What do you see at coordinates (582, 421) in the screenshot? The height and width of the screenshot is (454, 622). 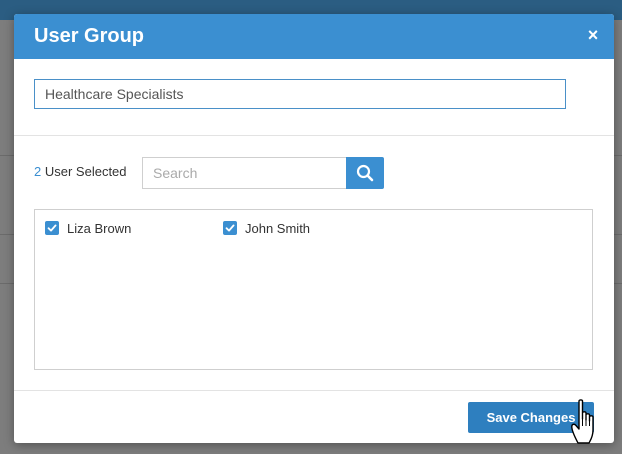 I see `hand-pointer-cursor-icon` at bounding box center [582, 421].